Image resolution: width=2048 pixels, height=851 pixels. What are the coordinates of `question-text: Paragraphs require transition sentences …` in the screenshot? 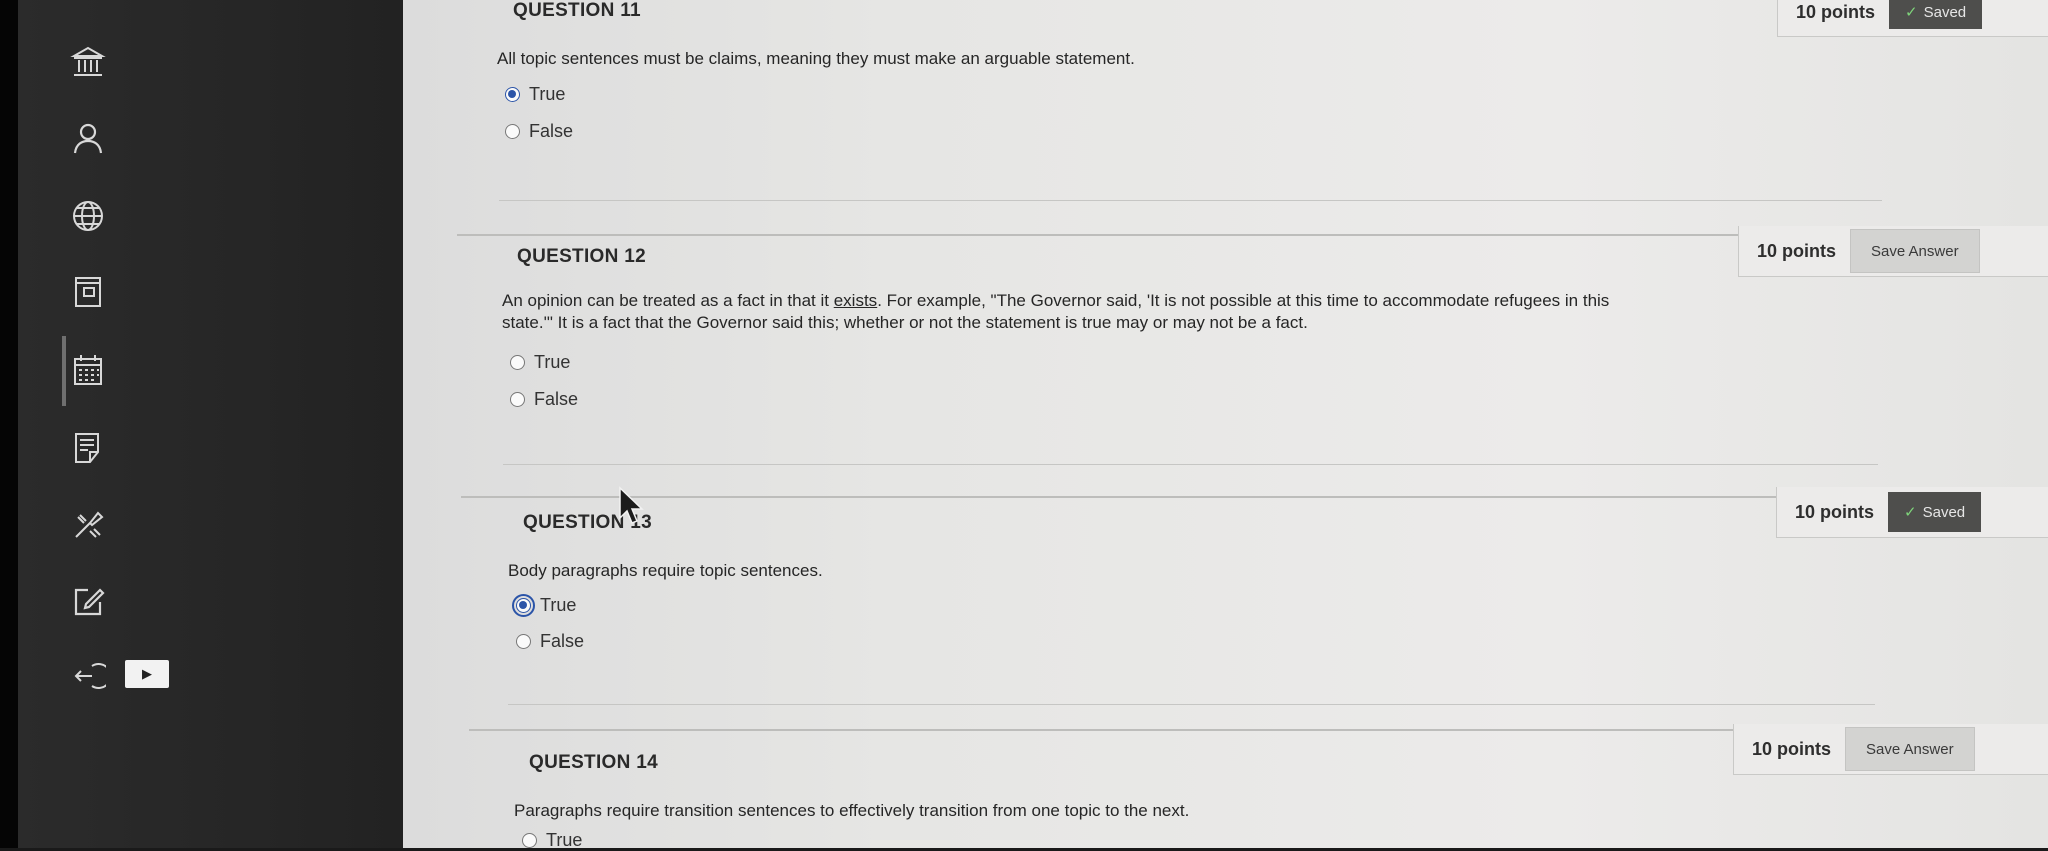 It's located at (852, 810).